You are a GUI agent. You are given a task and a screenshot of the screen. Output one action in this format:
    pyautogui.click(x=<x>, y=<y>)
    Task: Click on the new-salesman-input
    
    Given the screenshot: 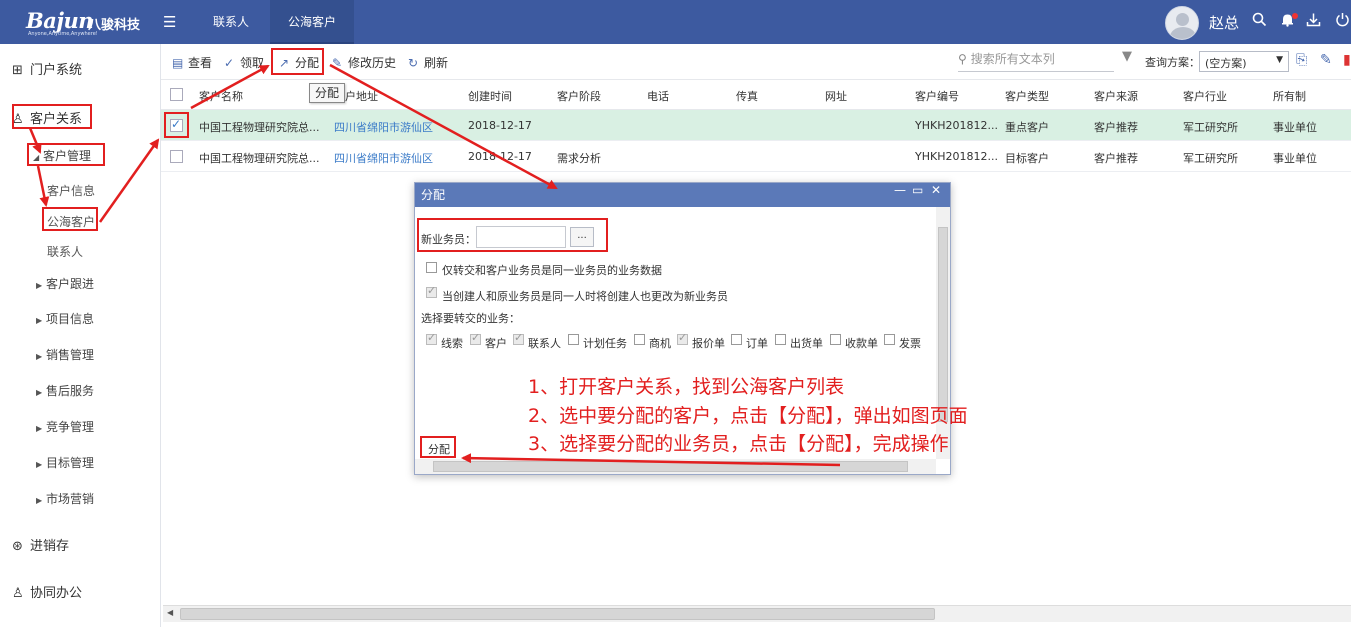 What is the action you would take?
    pyautogui.click(x=521, y=237)
    